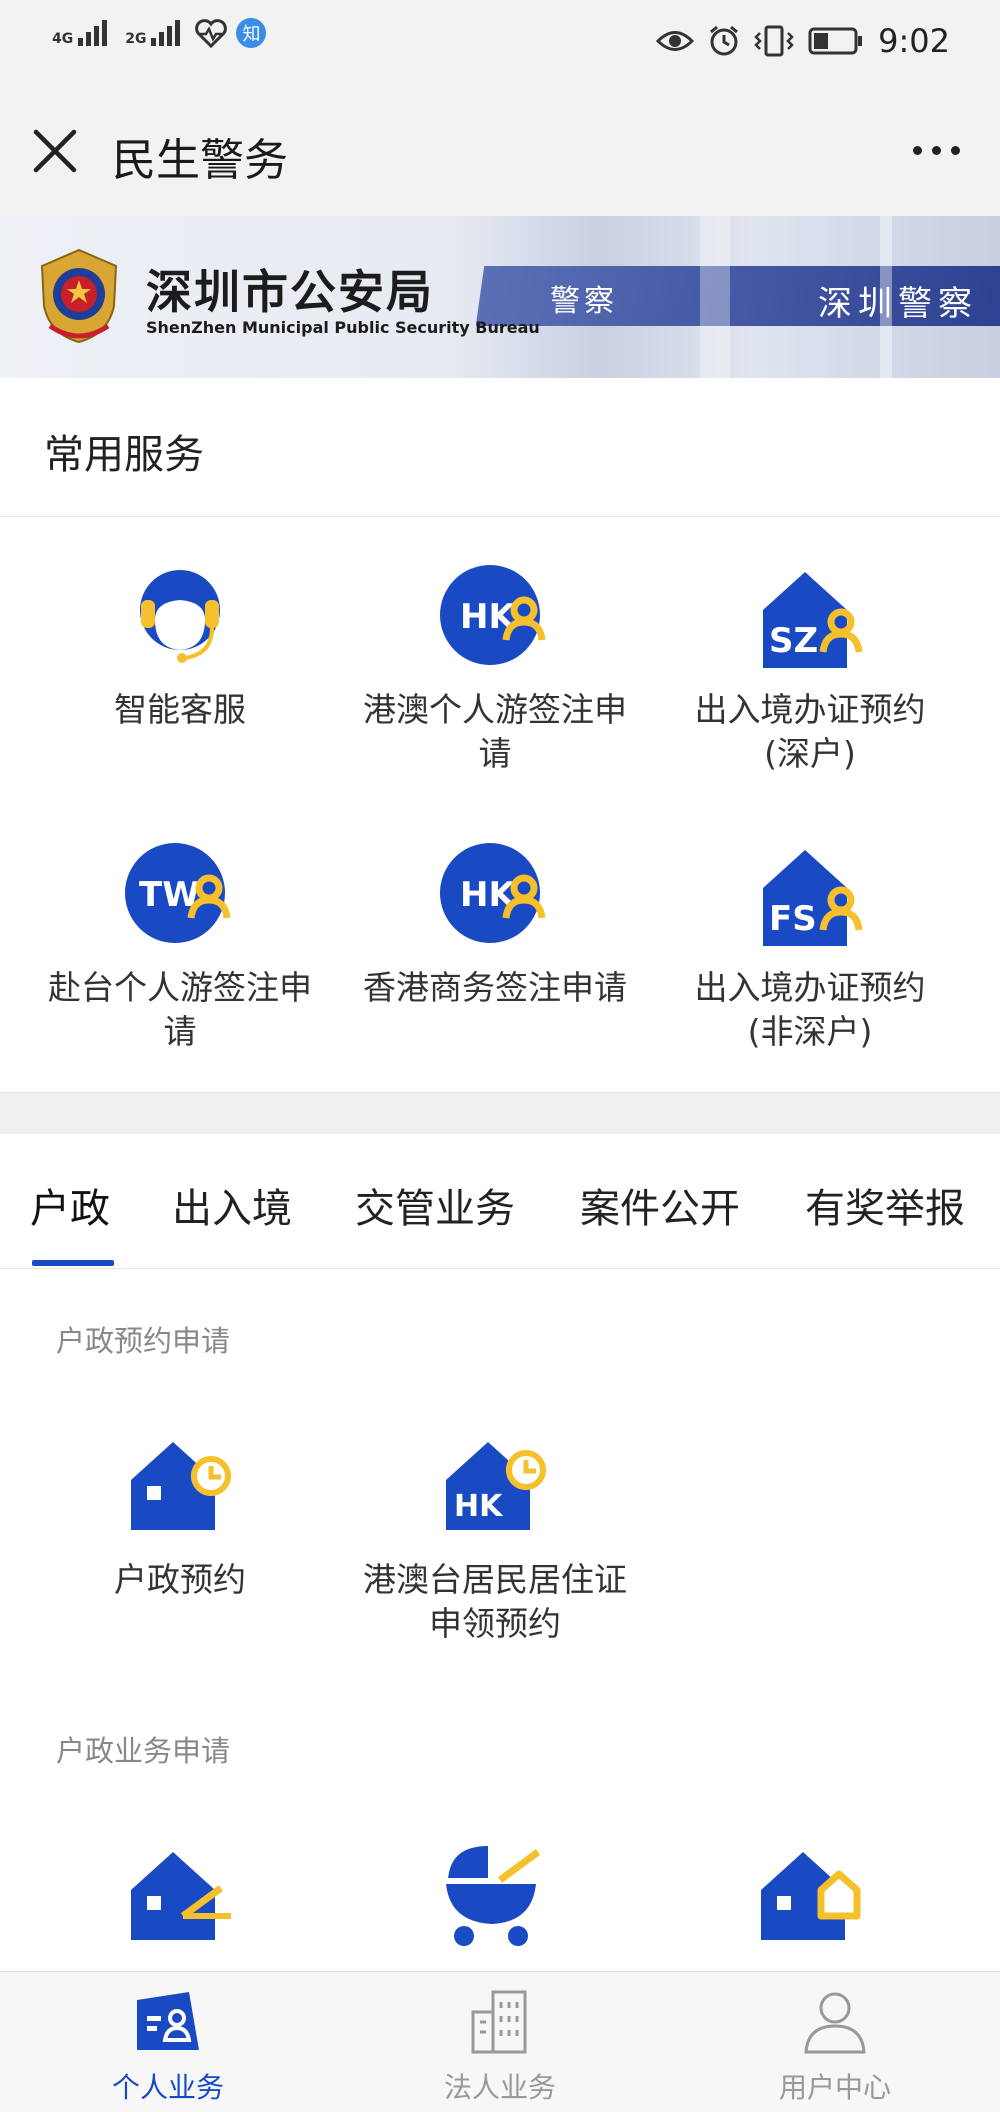  Describe the element at coordinates (584, 301) in the screenshot. I see `banner-stripe-text-1: 警察` at that location.